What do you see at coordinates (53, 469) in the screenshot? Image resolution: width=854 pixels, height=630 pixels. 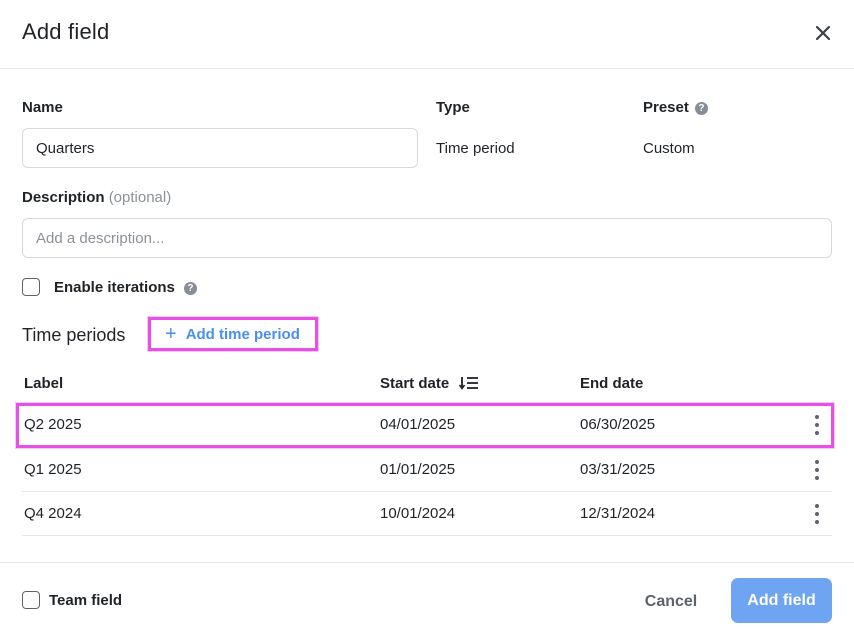 I see `row-label: Q1 2025` at bounding box center [53, 469].